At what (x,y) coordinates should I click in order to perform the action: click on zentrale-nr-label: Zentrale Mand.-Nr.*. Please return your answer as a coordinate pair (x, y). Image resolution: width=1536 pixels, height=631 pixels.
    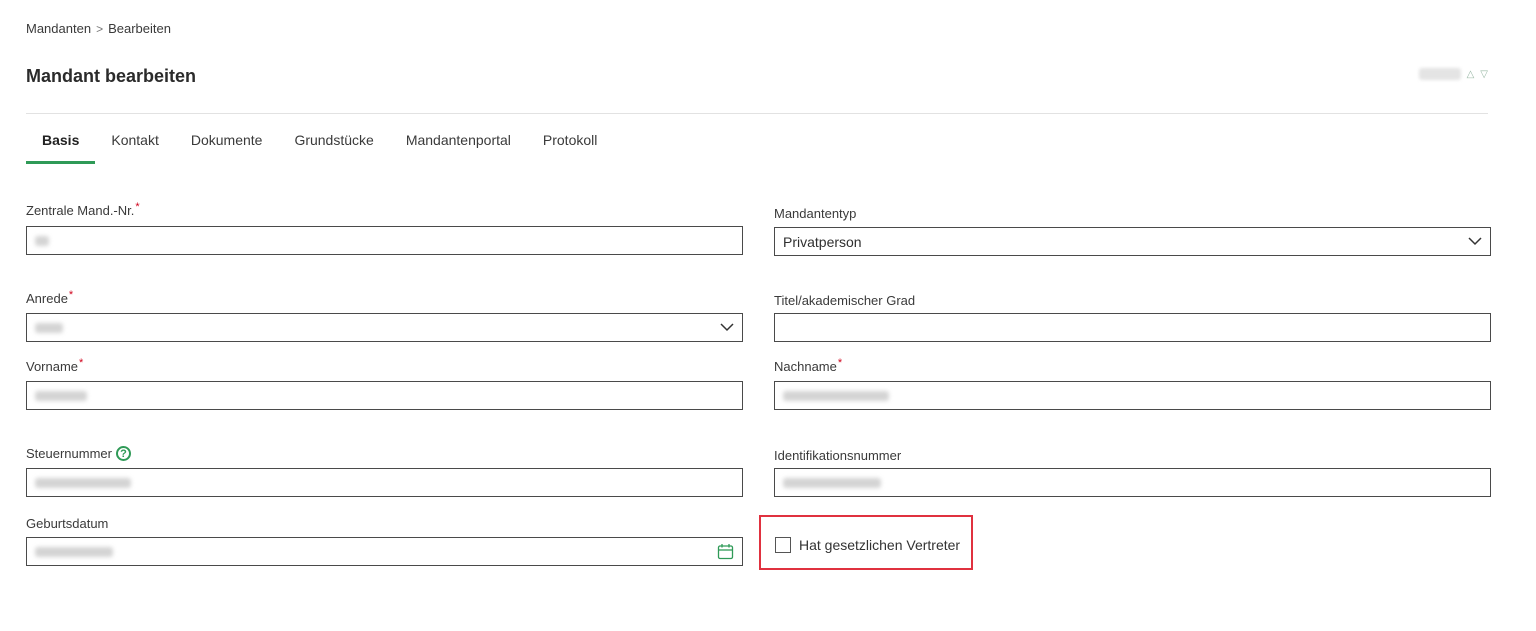
    Looking at the image, I should click on (83, 209).